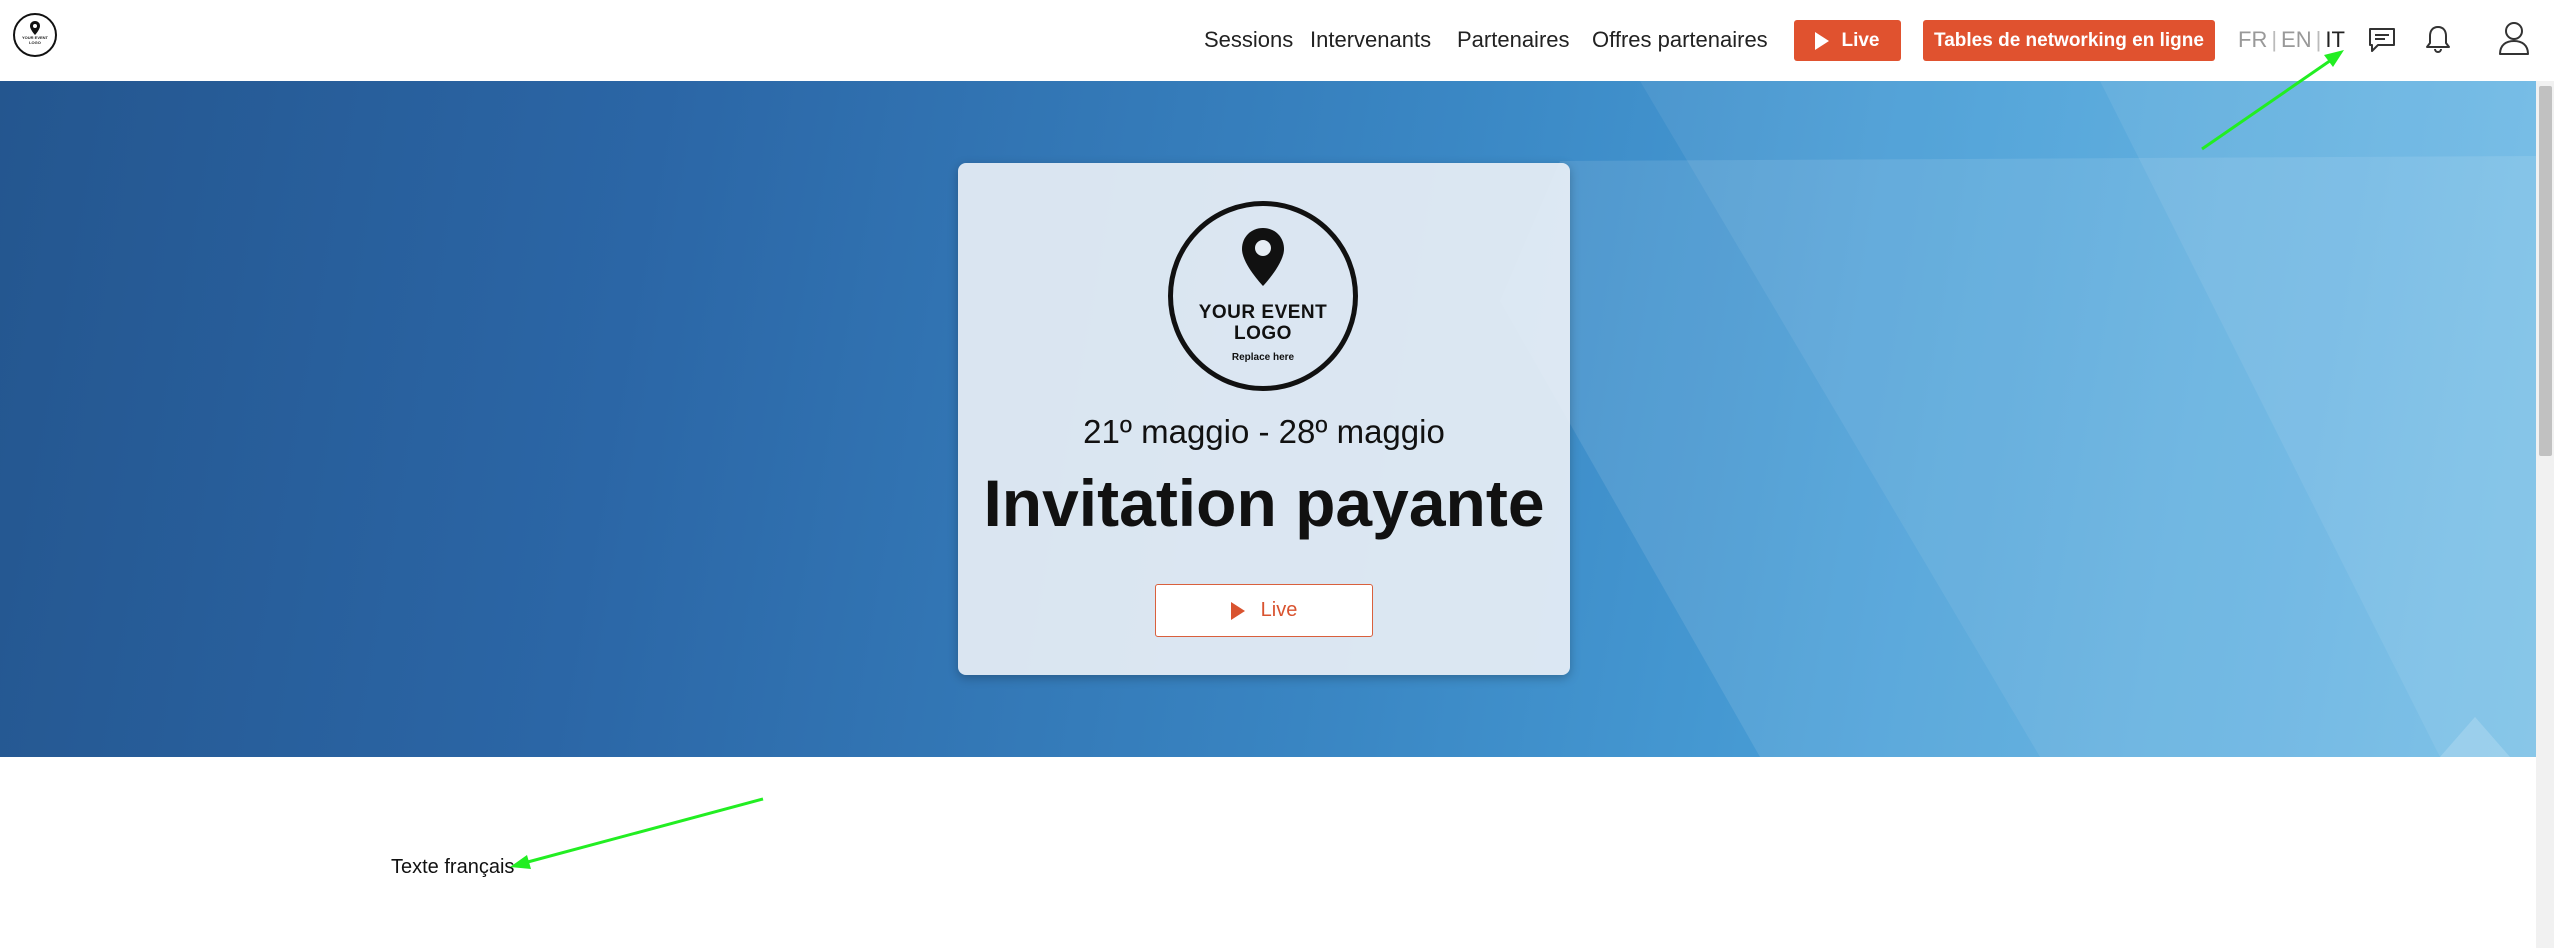  Describe the element at coordinates (1263, 323) in the screenshot. I see `event-logo-title: YOUR EVENT LOGO` at that location.